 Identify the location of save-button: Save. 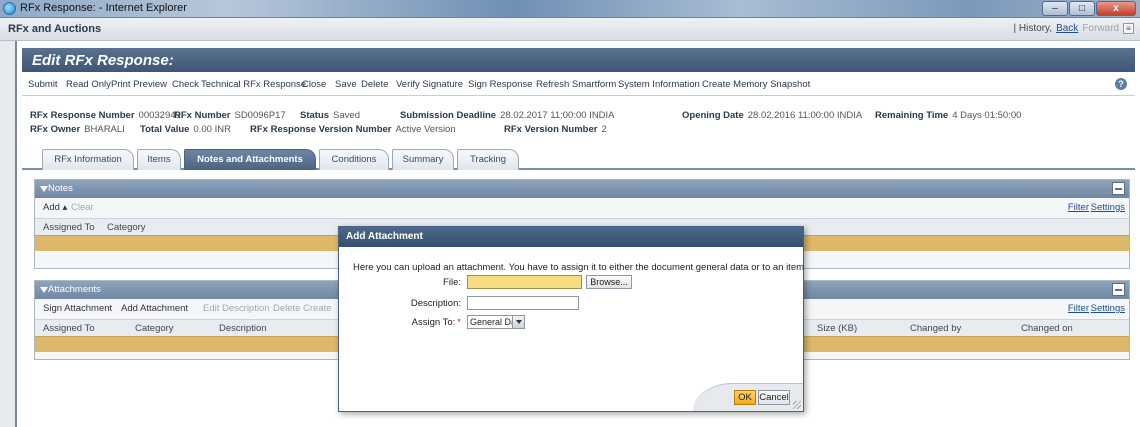
(346, 84).